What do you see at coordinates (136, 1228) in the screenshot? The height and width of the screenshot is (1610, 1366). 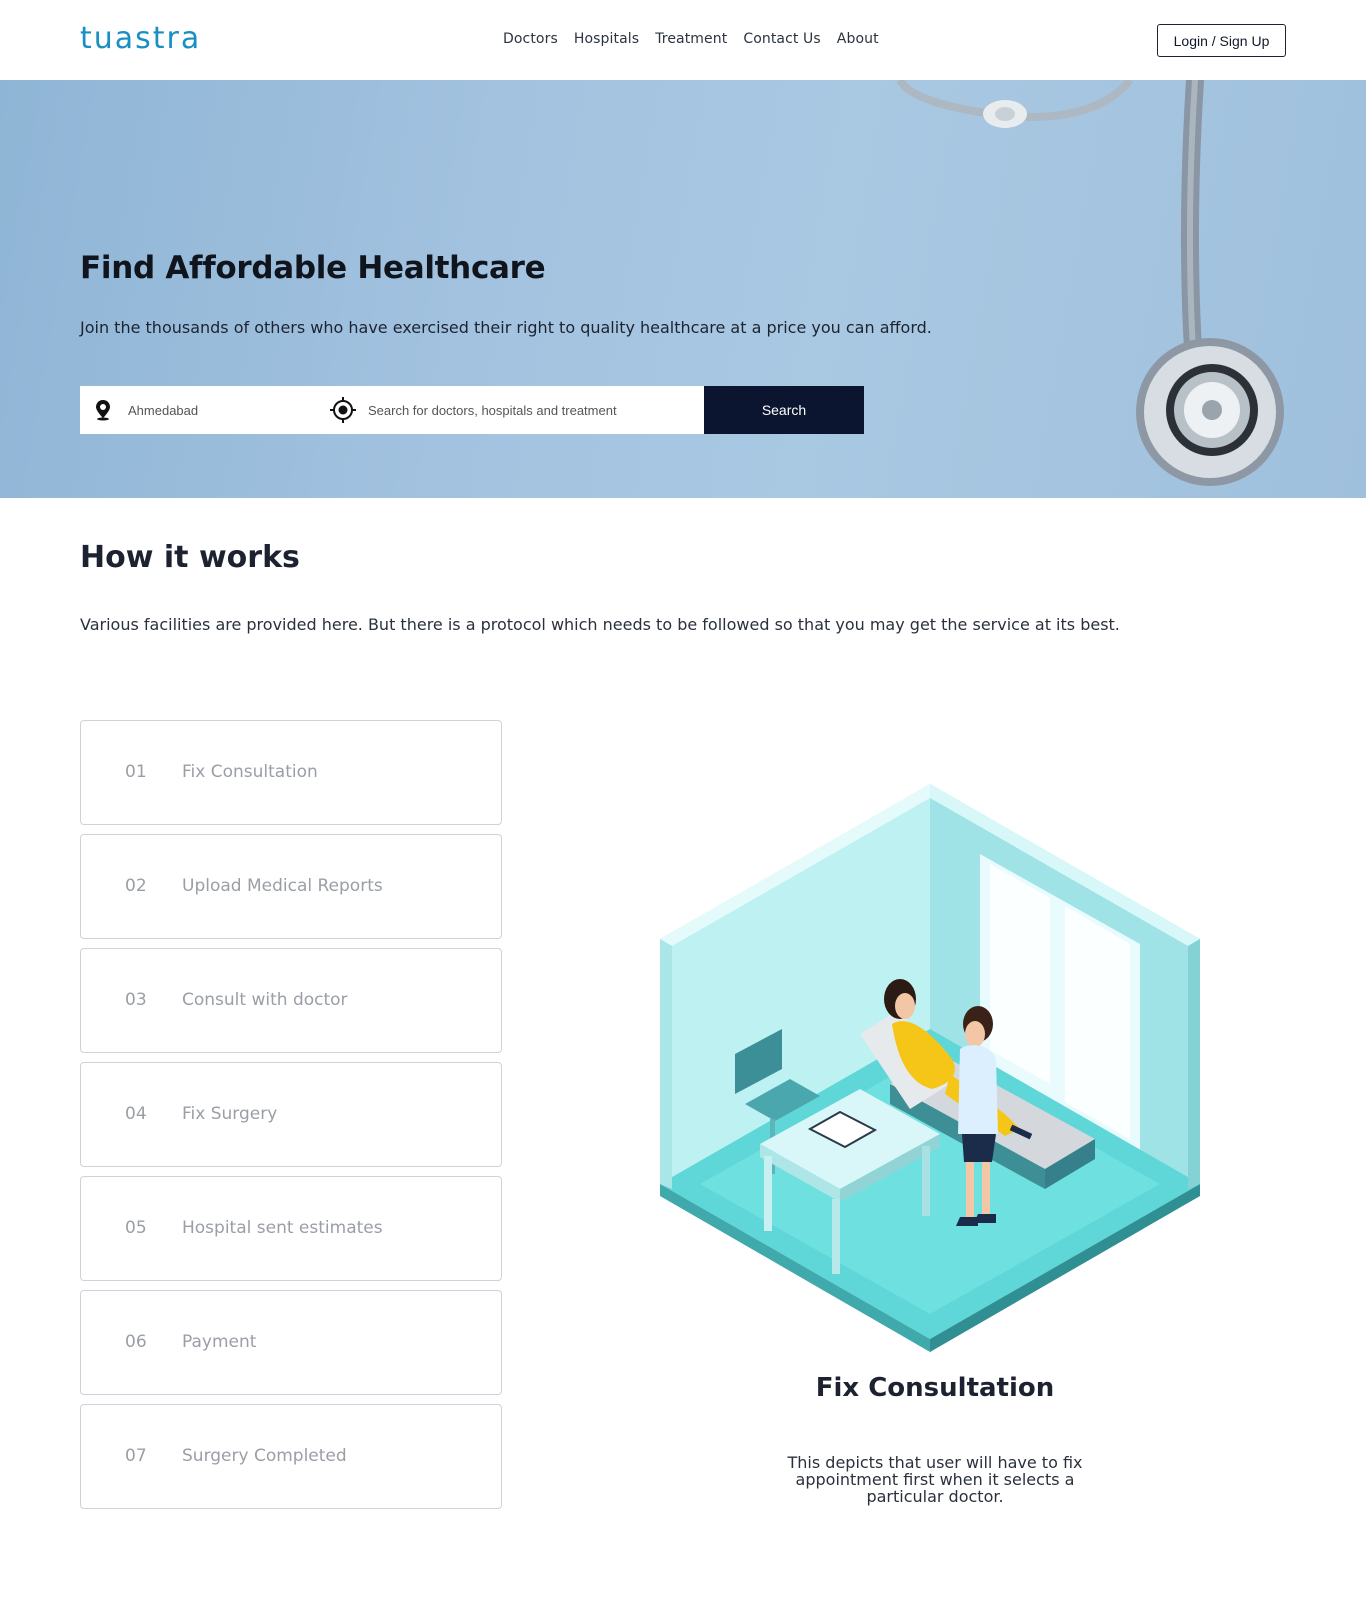 I see `step-number: 05` at bounding box center [136, 1228].